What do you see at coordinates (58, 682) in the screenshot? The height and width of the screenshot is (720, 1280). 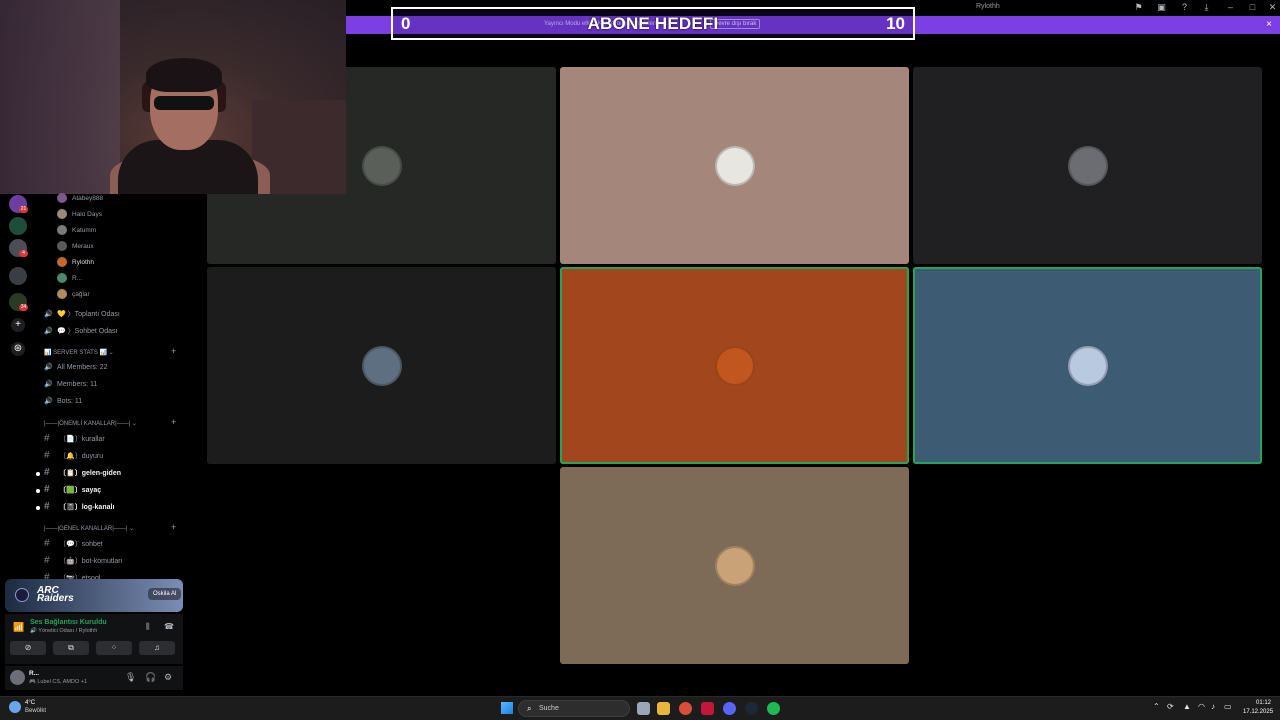 I see `user-status: 🎮 Lubel CS, AMDO +1` at bounding box center [58, 682].